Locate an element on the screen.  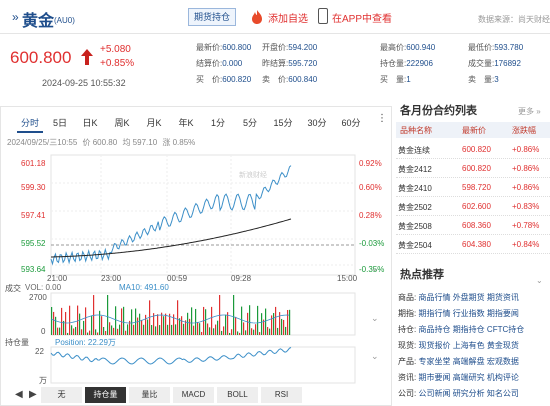
next-arrow-icon: ▶ is located at coordinates (33, 394).